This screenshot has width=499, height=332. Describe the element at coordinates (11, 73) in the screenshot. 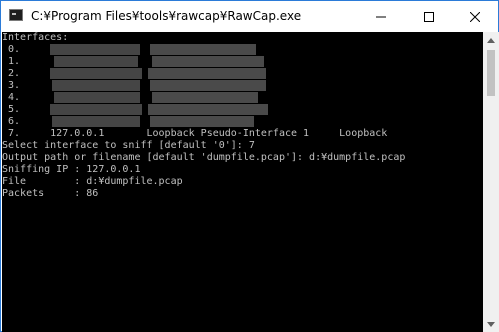

I see `console-line: 2.` at that location.